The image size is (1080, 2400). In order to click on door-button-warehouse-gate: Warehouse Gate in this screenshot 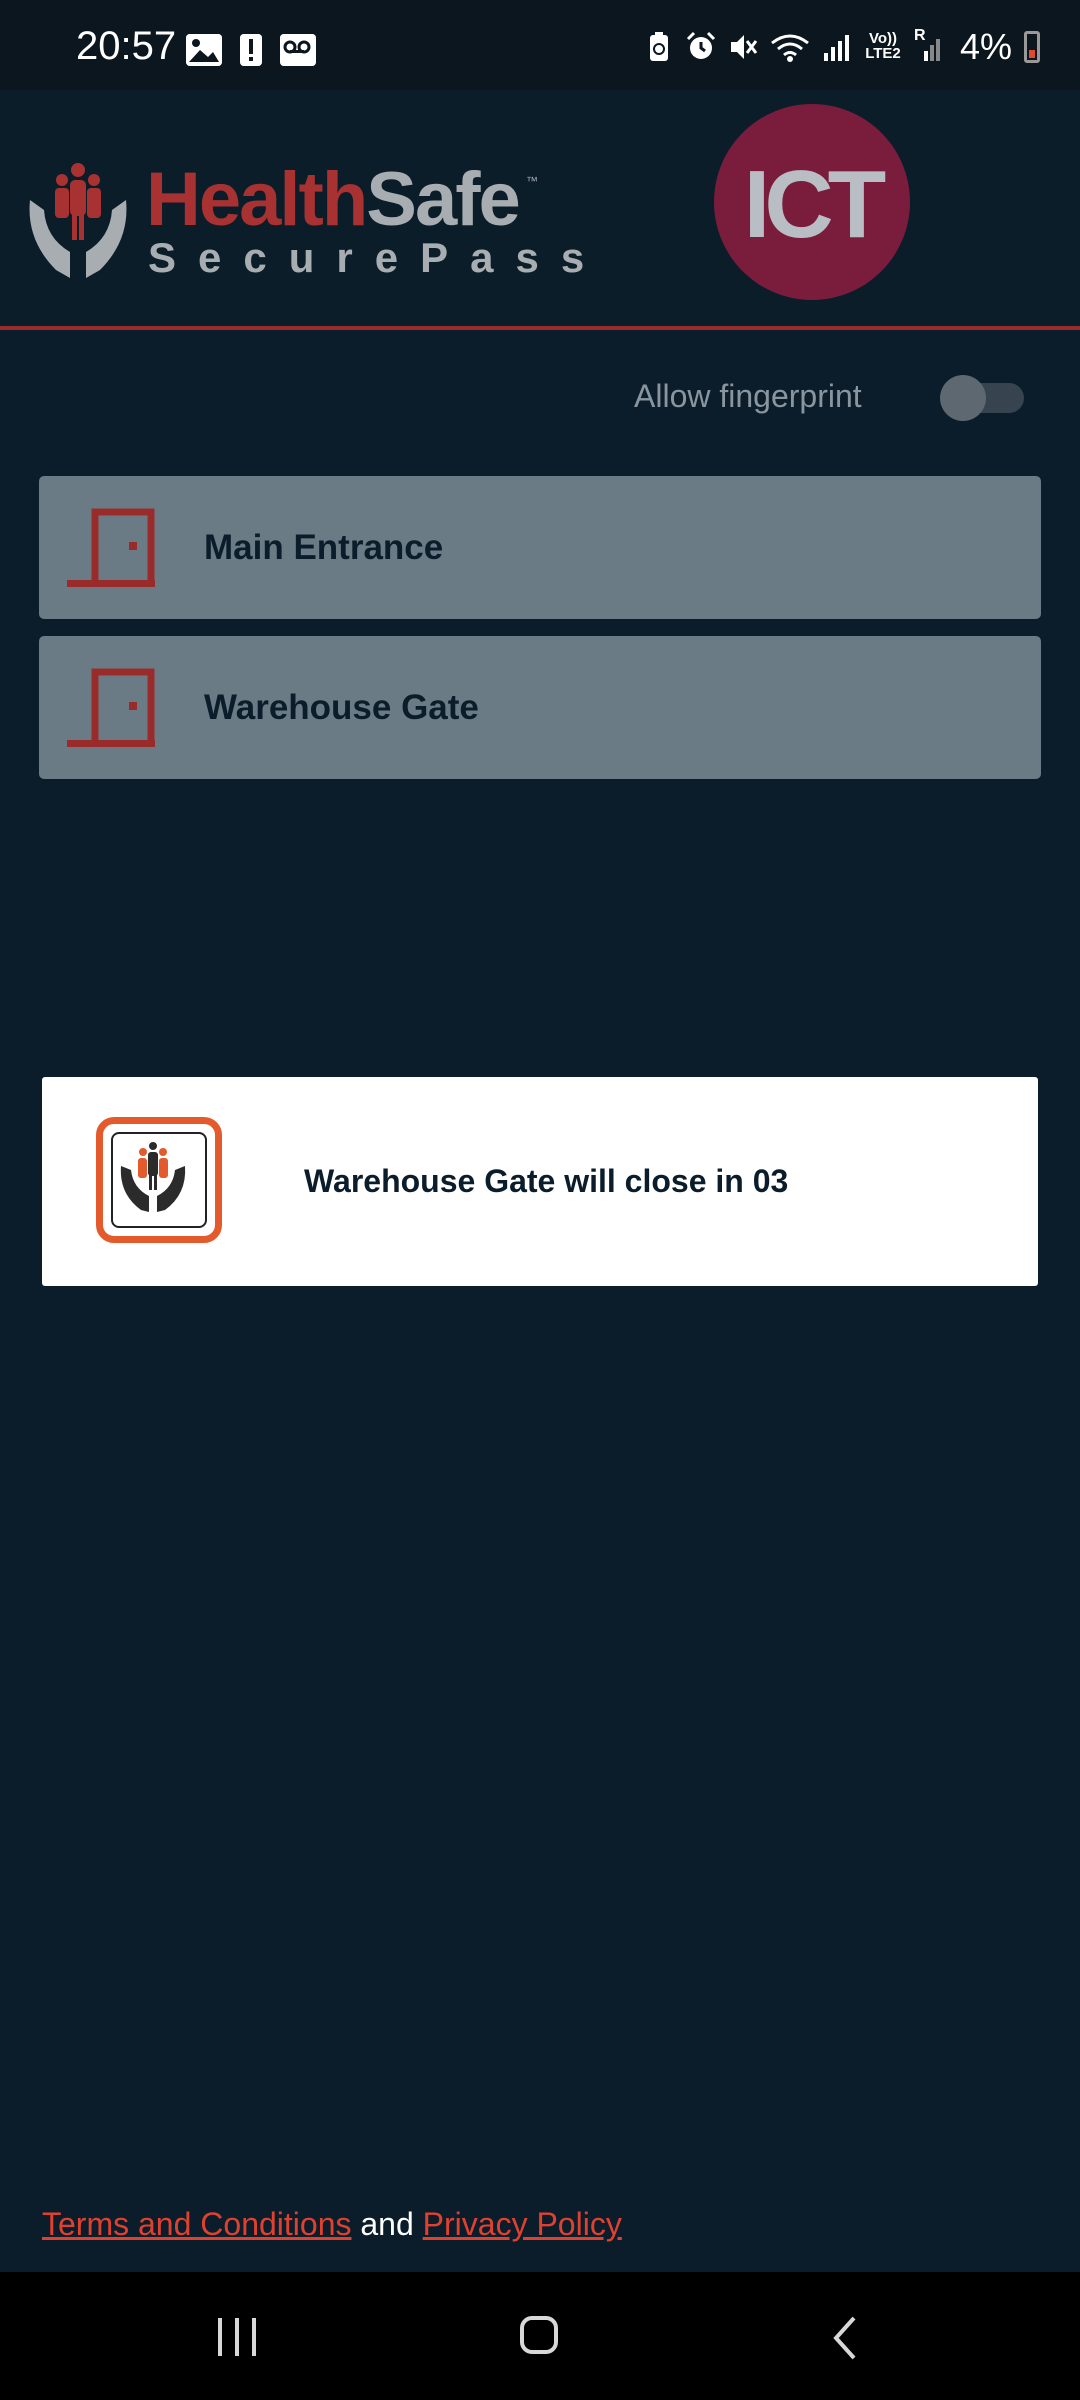, I will do `click(540, 707)`.